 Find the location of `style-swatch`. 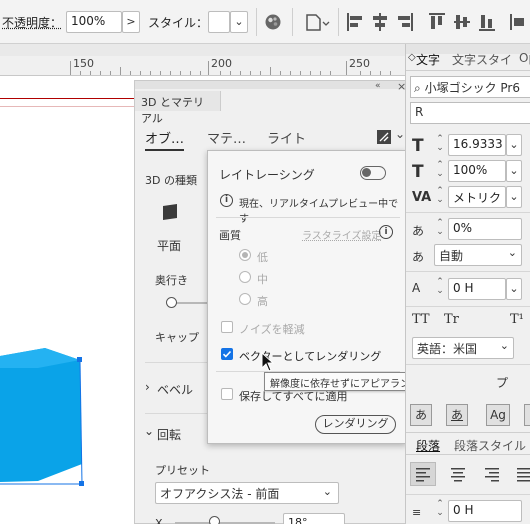

style-swatch is located at coordinates (219, 22).